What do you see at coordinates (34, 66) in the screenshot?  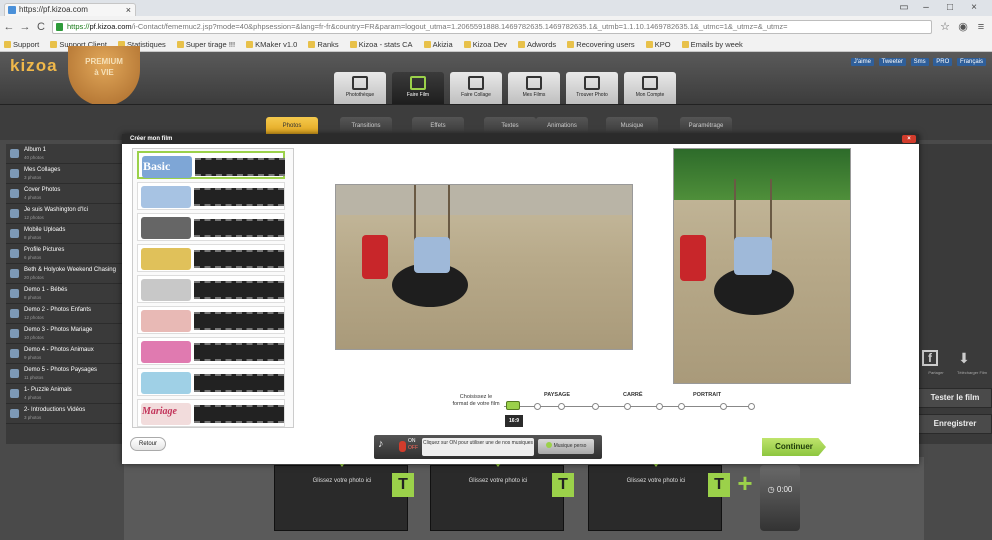 I see `kizoa-logo: kizoa` at bounding box center [34, 66].